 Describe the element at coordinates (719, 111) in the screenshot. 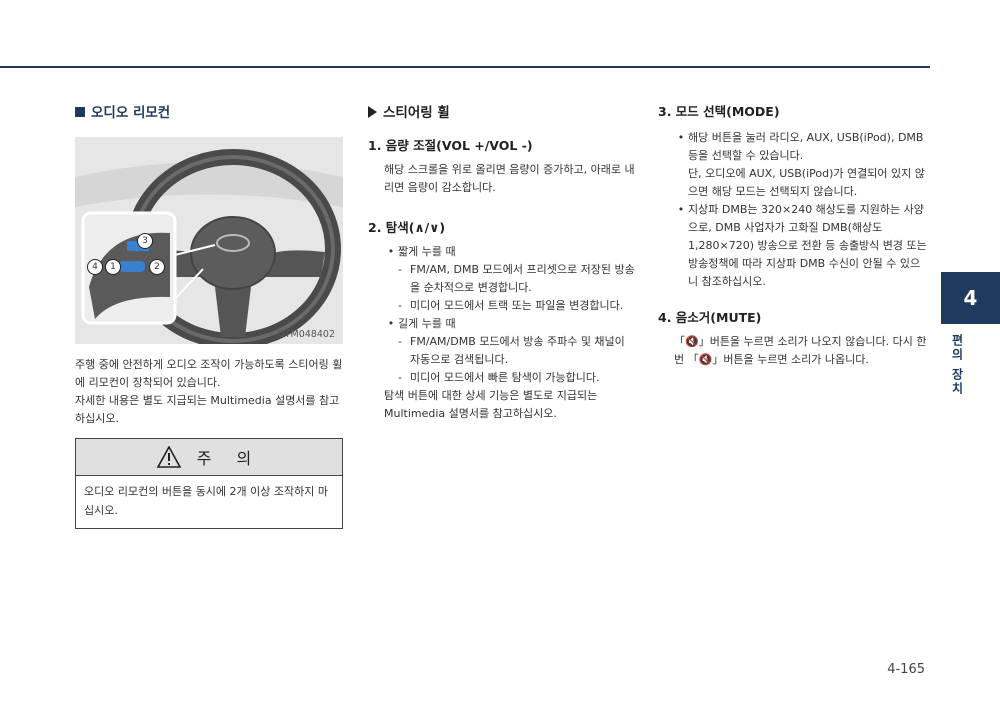

I see `mode-heading: 3. 모드 선택(MODE)` at that location.